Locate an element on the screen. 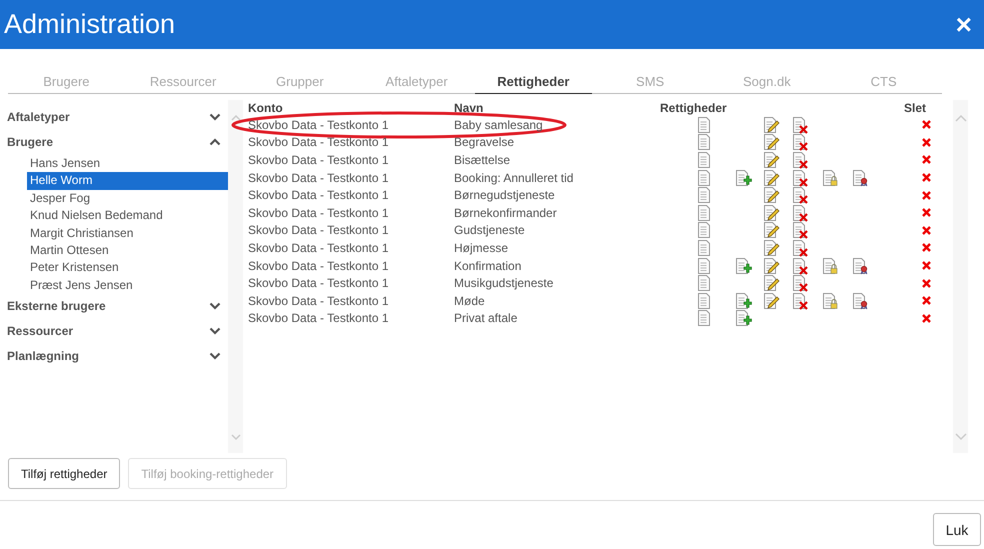 This screenshot has height=549, width=984. sidebar-item: Margit Christiansen is located at coordinates (127, 233).